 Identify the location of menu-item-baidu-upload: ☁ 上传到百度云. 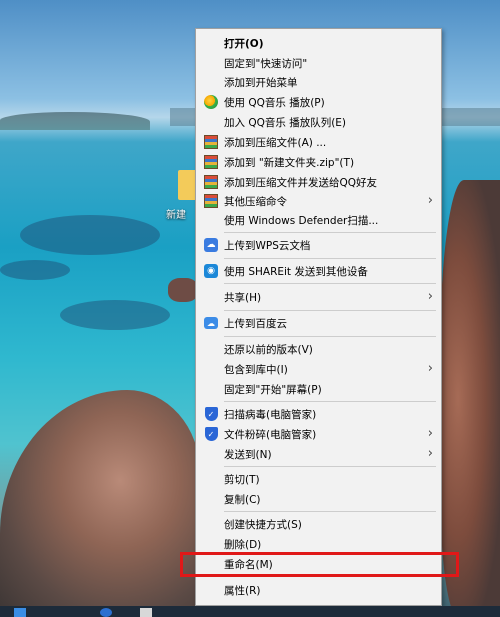
(318, 323).